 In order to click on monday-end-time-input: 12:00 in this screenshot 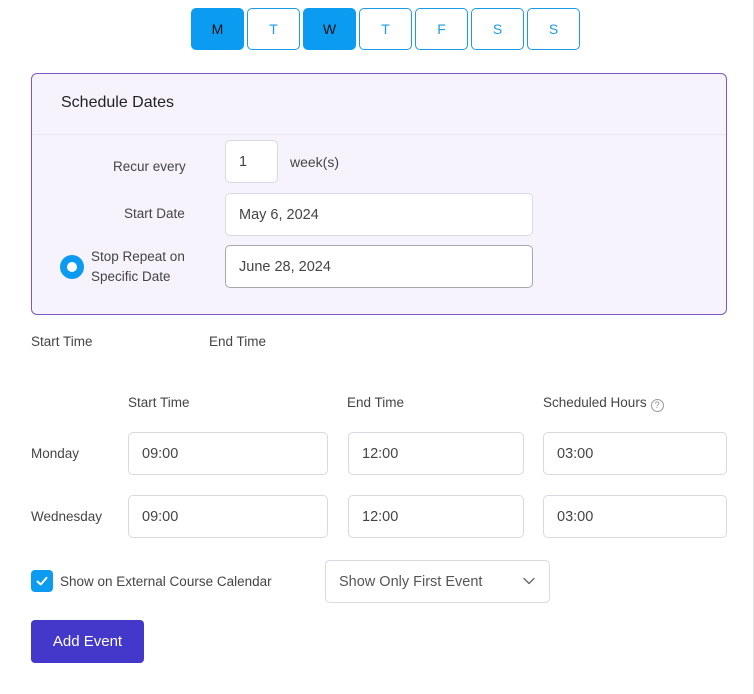, I will do `click(436, 453)`.